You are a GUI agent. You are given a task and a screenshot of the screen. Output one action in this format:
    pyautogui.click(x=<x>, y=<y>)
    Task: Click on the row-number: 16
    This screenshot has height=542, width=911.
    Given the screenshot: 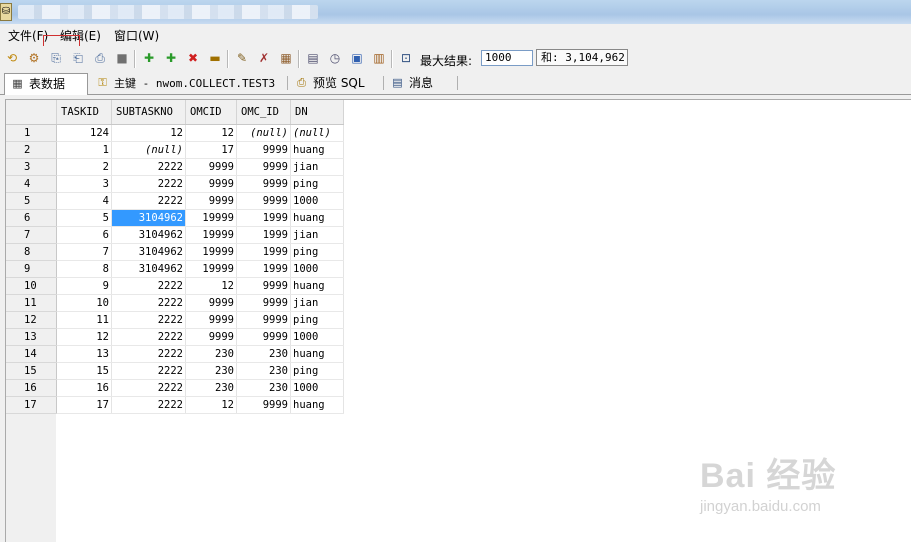 What is the action you would take?
    pyautogui.click(x=31, y=388)
    